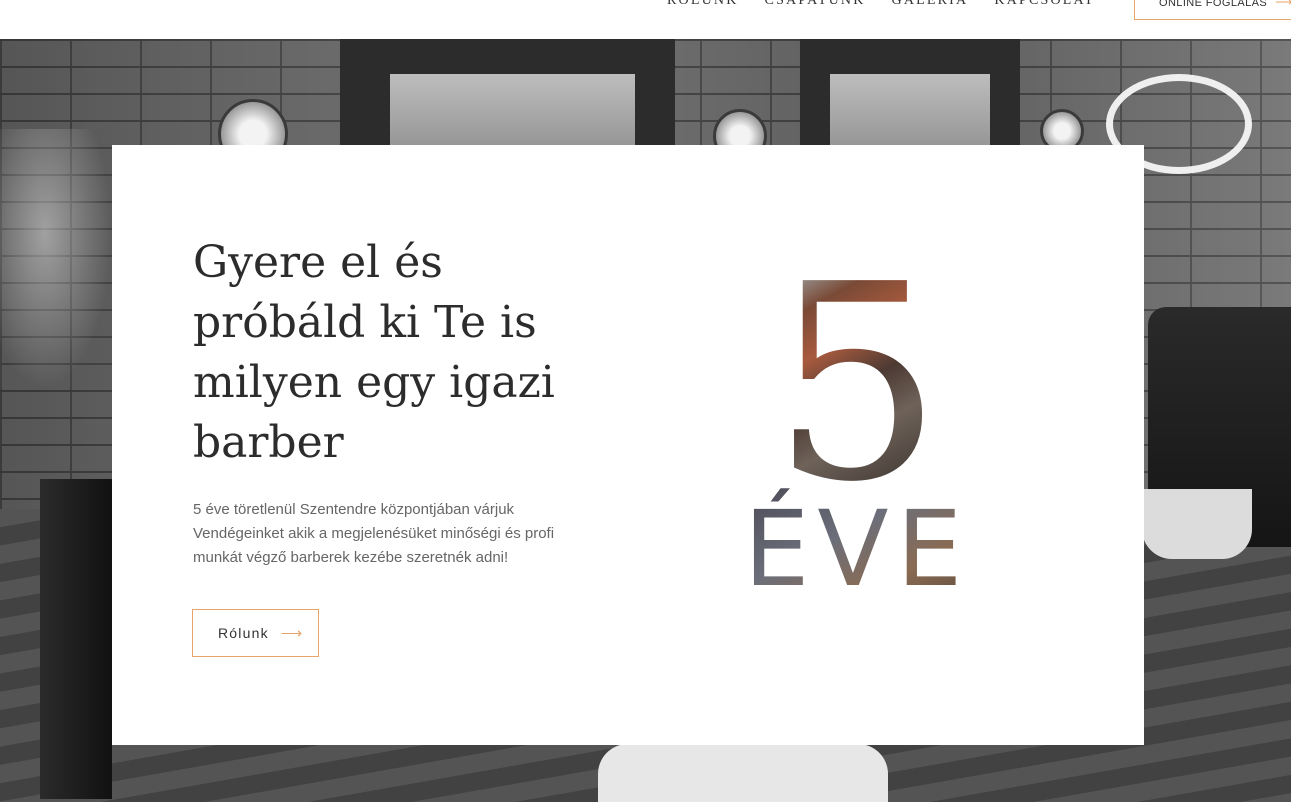  What do you see at coordinates (1213, 4) in the screenshot?
I see `online-booking-label: ONLINE FOGLALÁS` at bounding box center [1213, 4].